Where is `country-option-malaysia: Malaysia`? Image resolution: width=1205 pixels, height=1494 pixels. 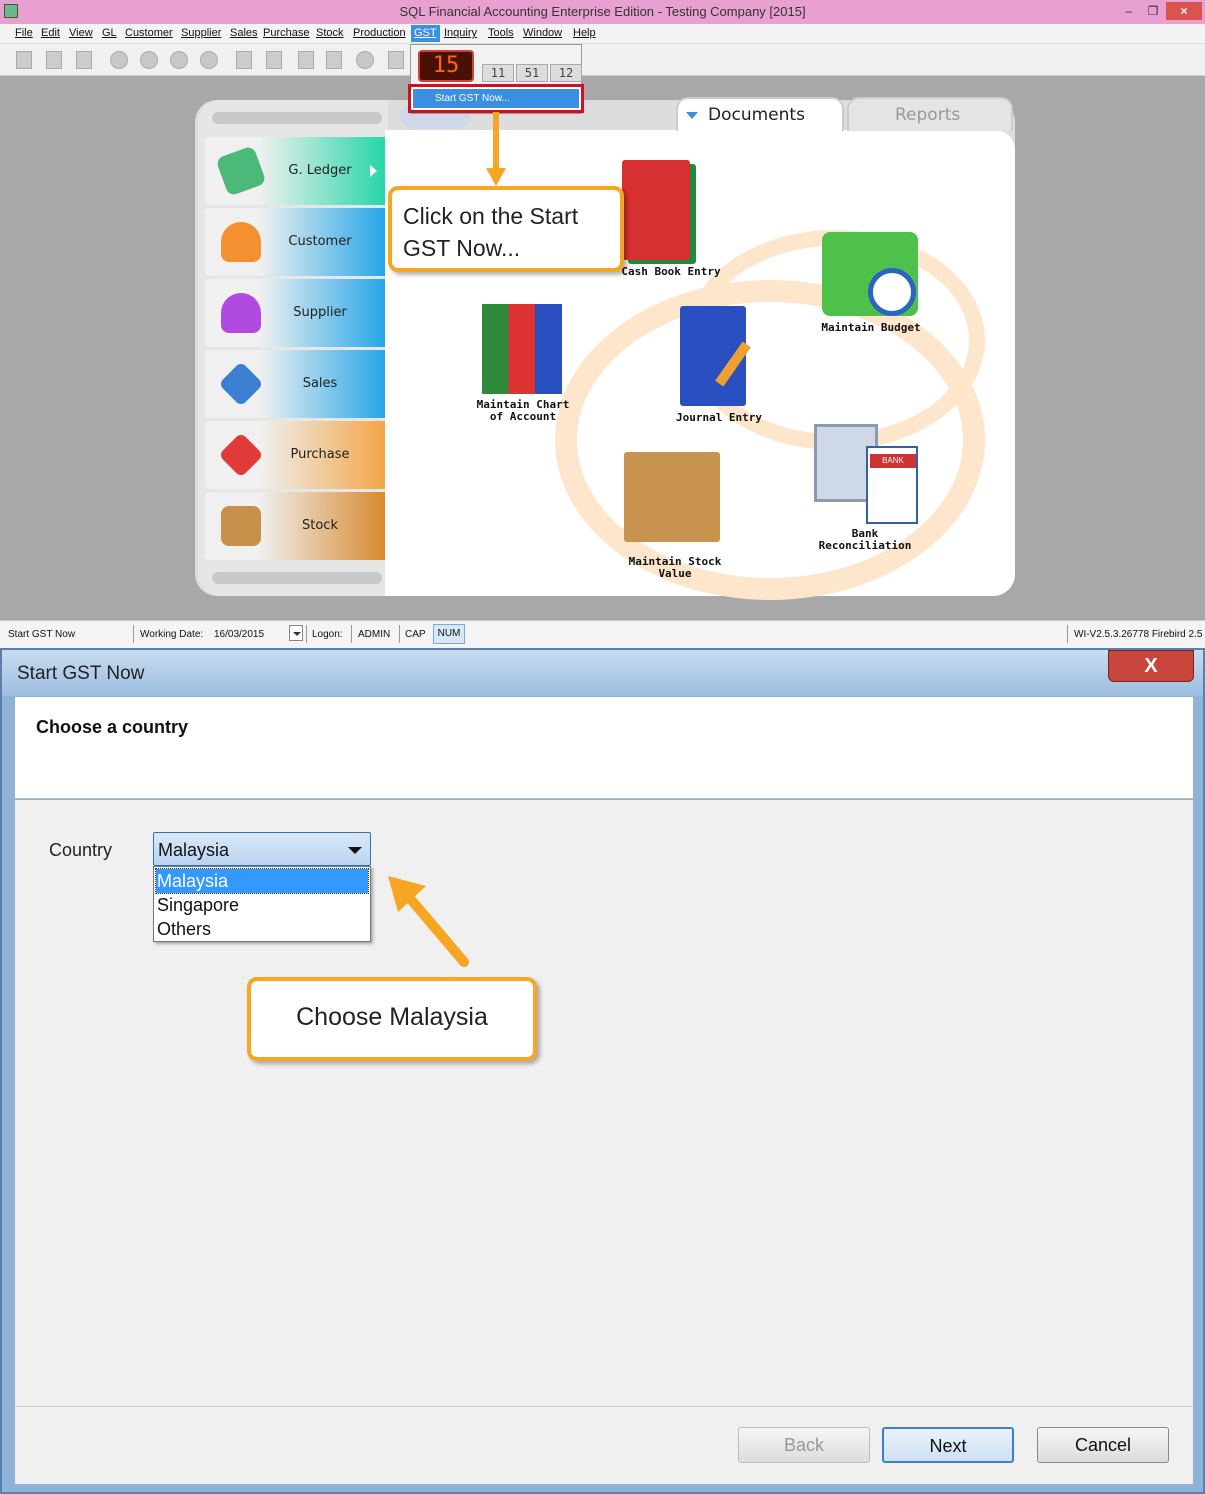 country-option-malaysia: Malaysia is located at coordinates (262, 881).